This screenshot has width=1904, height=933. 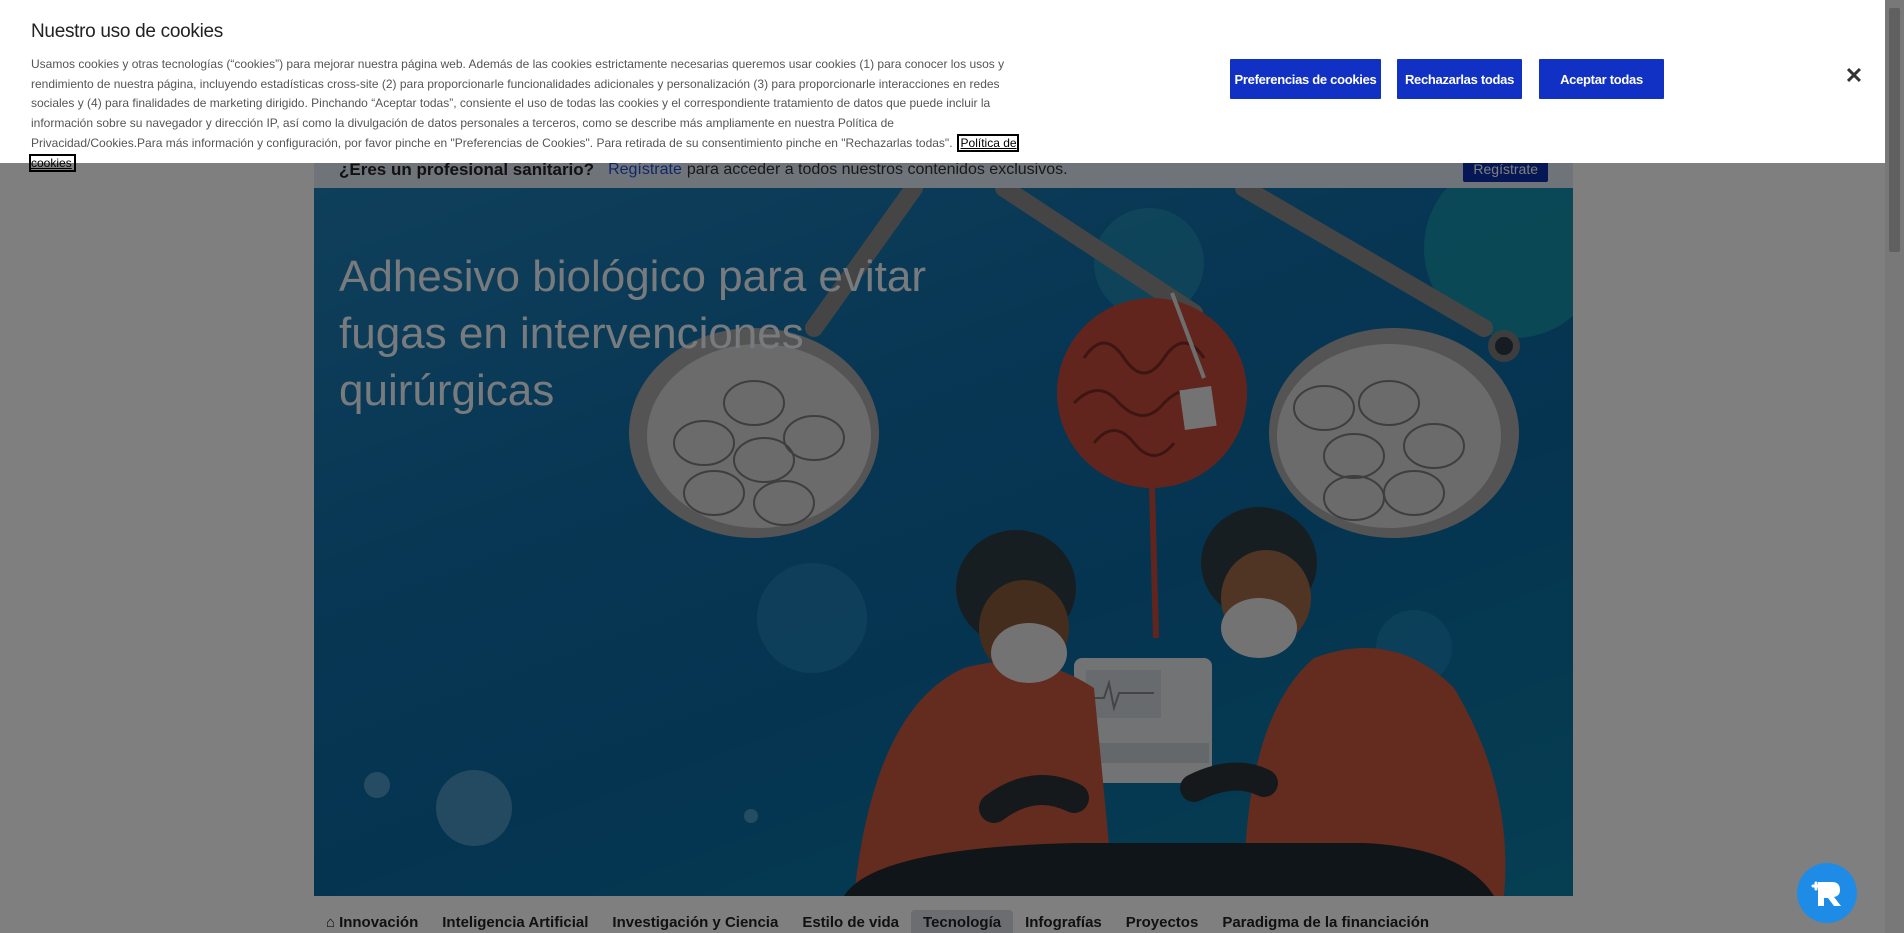 I want to click on chat-bot-icon, so click(x=1826, y=893).